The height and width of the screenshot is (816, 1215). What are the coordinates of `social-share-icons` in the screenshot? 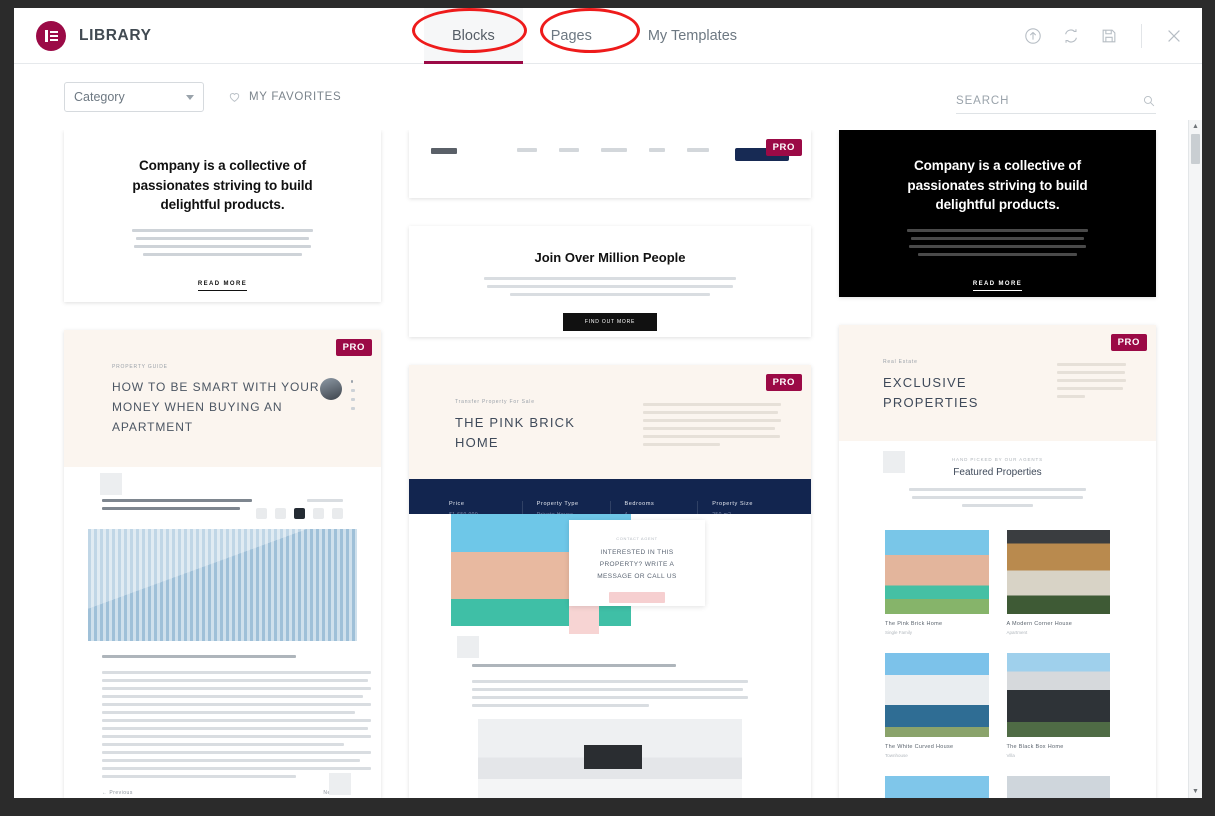 It's located at (299, 514).